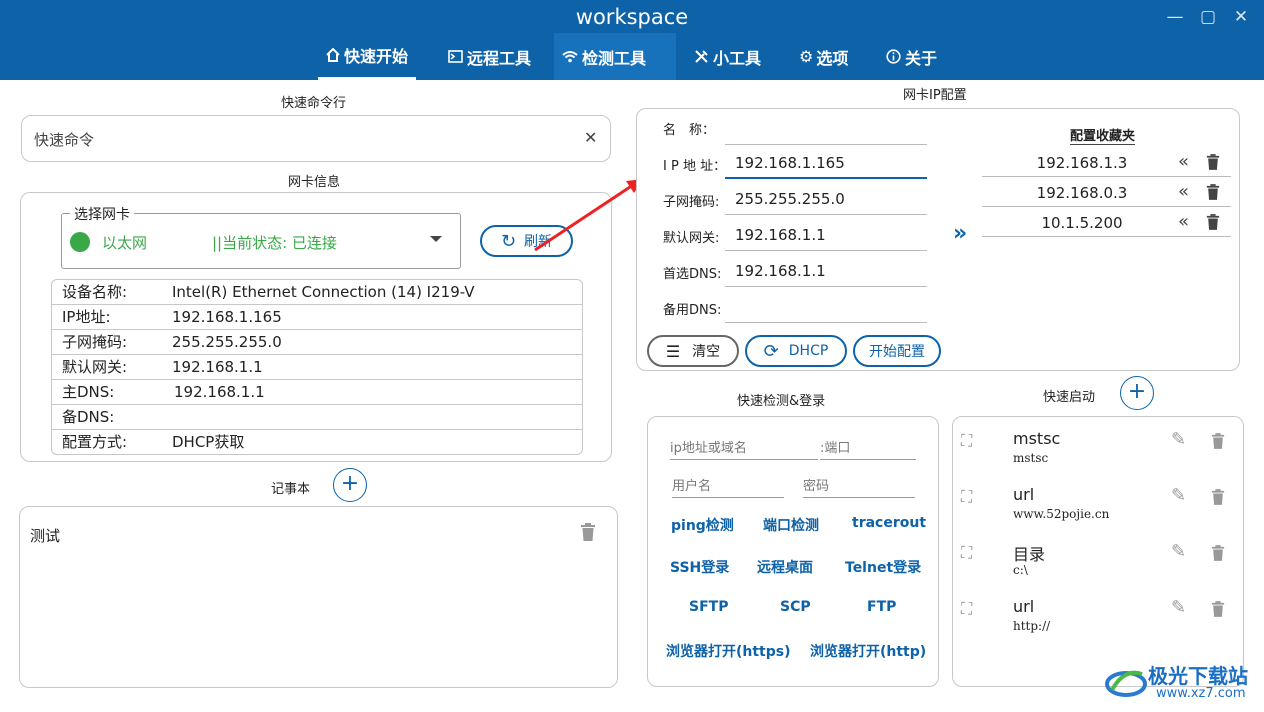 This screenshot has width=1264, height=712. I want to click on field-label: 首选DNS:, so click(692, 274).